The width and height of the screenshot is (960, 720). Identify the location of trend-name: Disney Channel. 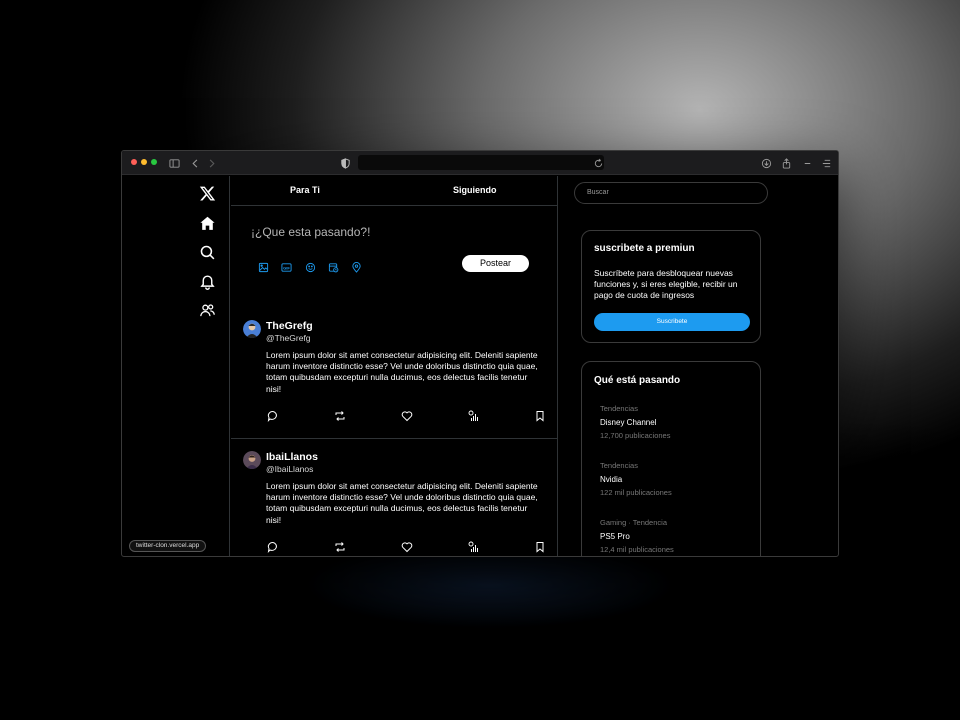
(628, 422).